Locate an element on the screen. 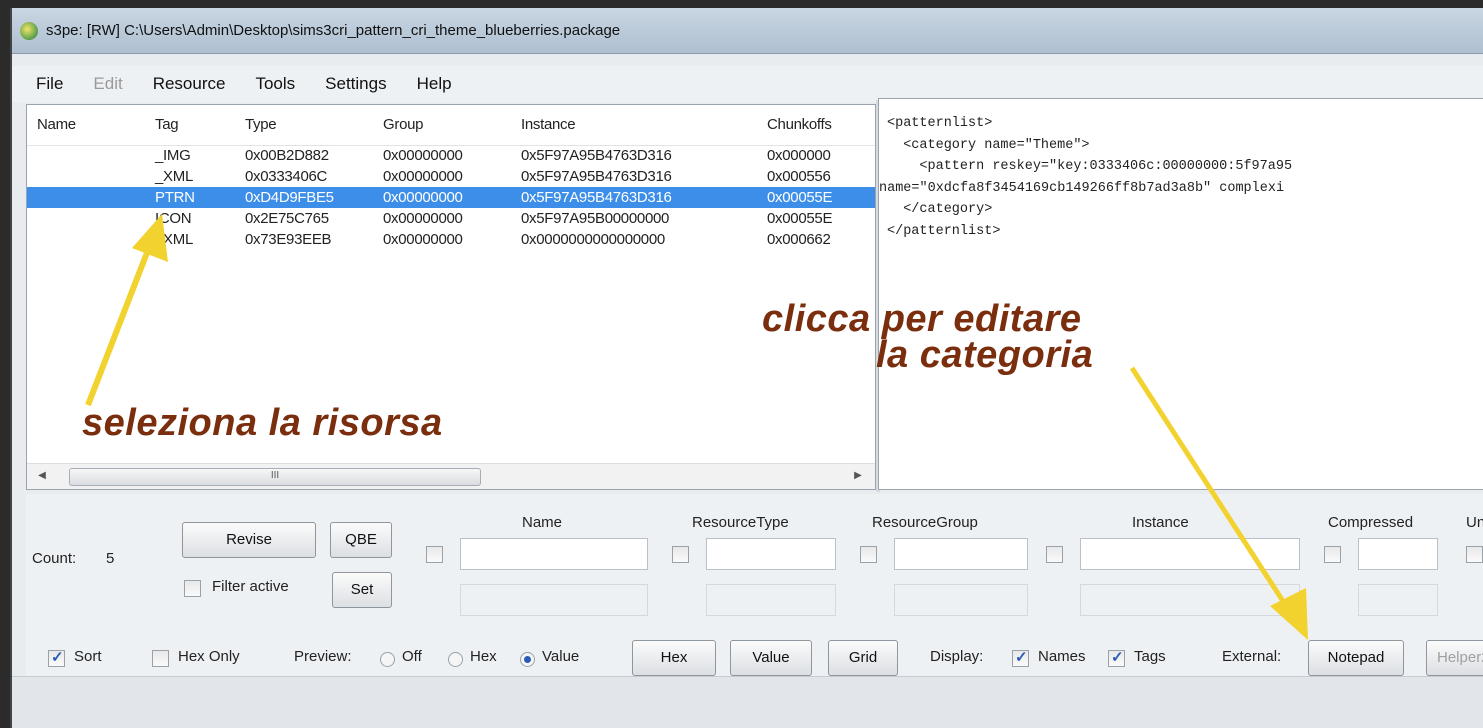 The image size is (1483, 728). arrow-to-notepad is located at coordinates (1218, 503).